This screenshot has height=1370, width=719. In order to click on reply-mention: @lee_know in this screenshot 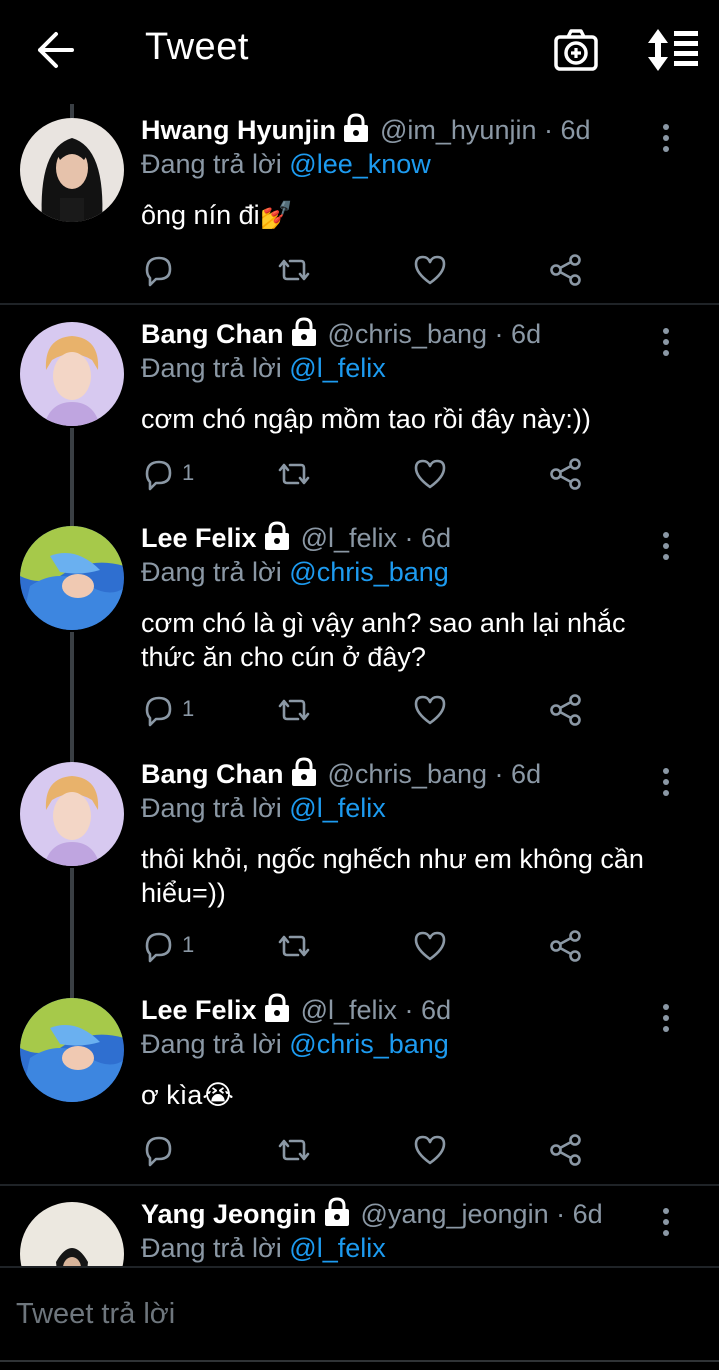, I will do `click(360, 164)`.